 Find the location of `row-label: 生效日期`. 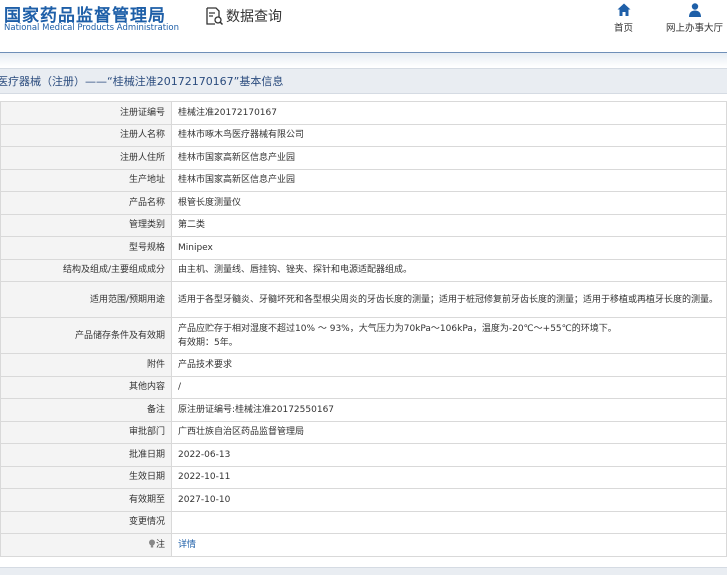

row-label: 生效日期 is located at coordinates (86, 477).